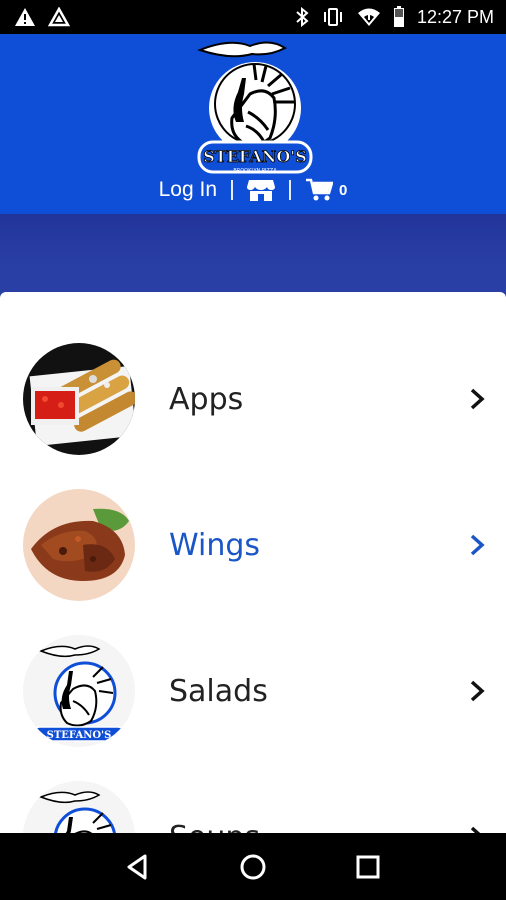 The height and width of the screenshot is (900, 506). What do you see at coordinates (42, 17) in the screenshot?
I see `status-left` at bounding box center [42, 17].